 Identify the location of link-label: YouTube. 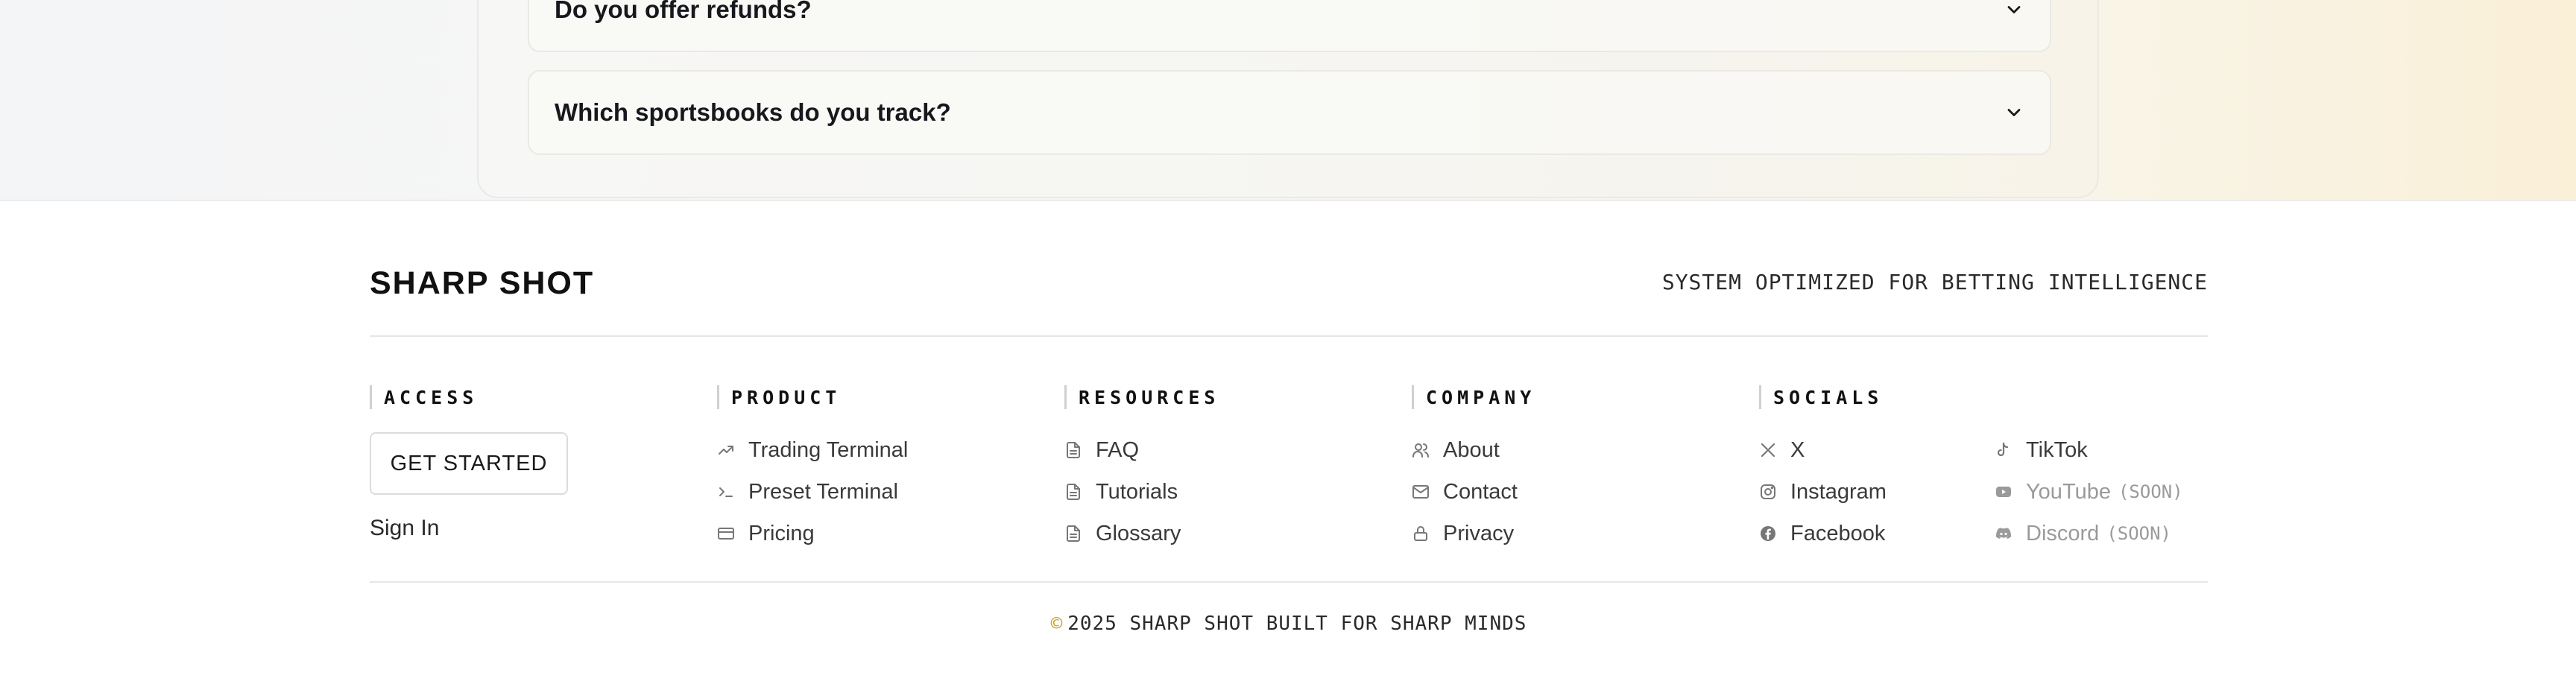
(2068, 491).